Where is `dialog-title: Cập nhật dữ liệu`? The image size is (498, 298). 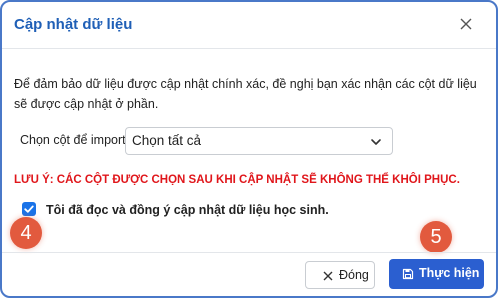 dialog-title: Cập nhật dữ liệu is located at coordinates (73, 24).